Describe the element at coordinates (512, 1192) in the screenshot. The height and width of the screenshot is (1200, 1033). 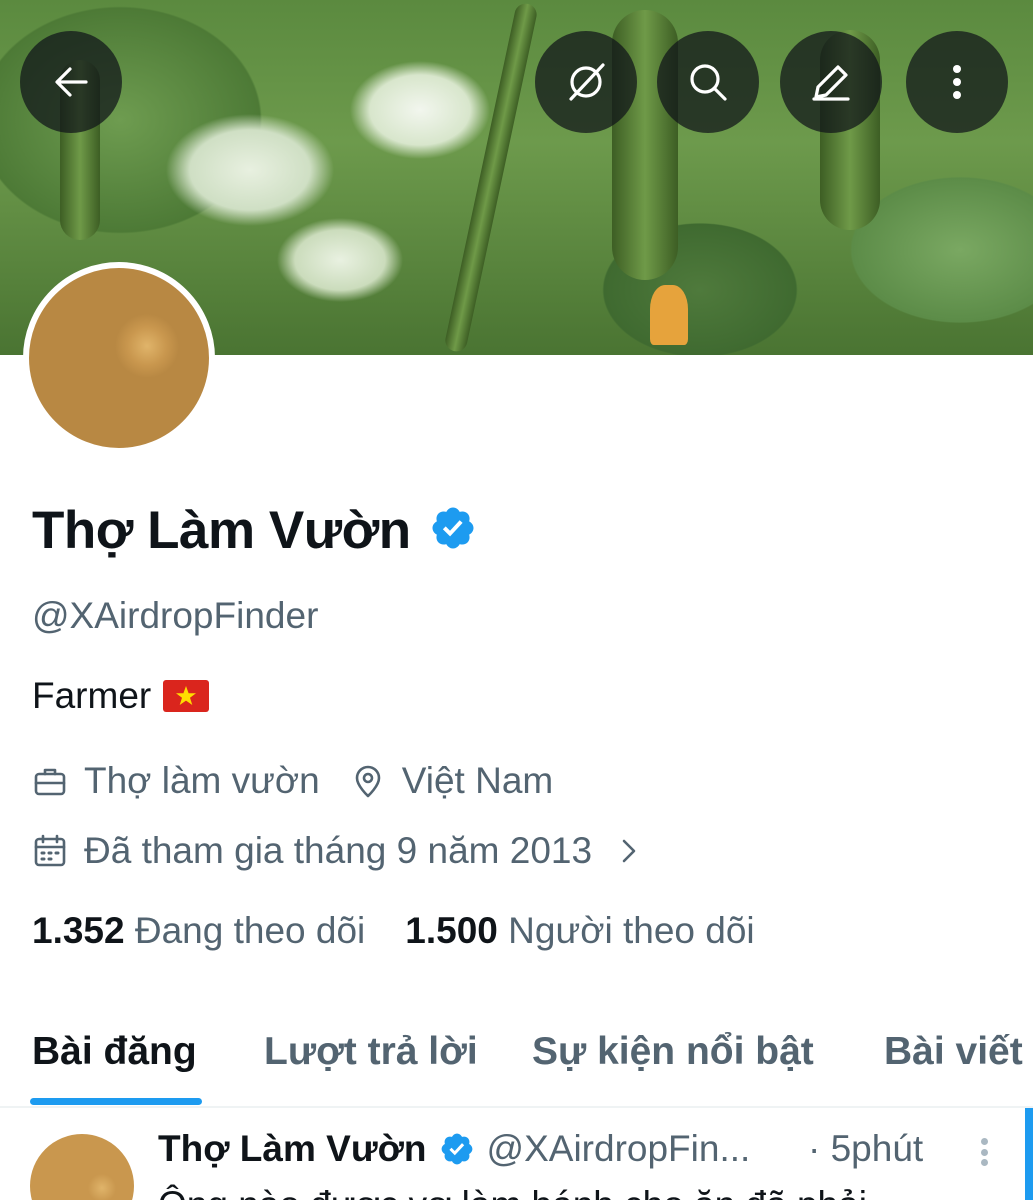
I see `post-text: Ông nào được vợ làm bánh cho ăn đã phải` at that location.